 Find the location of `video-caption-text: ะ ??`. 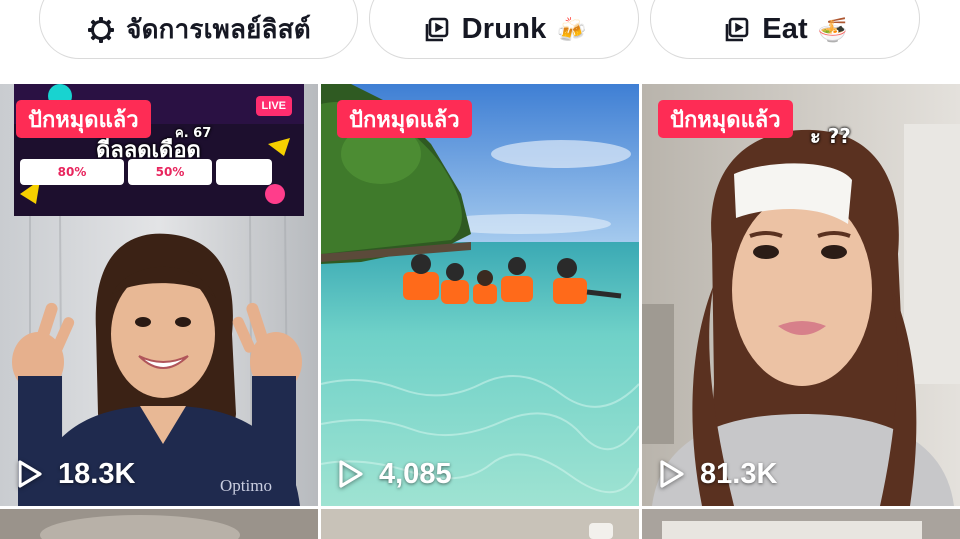

video-caption-text: ะ ?? is located at coordinates (830, 136).